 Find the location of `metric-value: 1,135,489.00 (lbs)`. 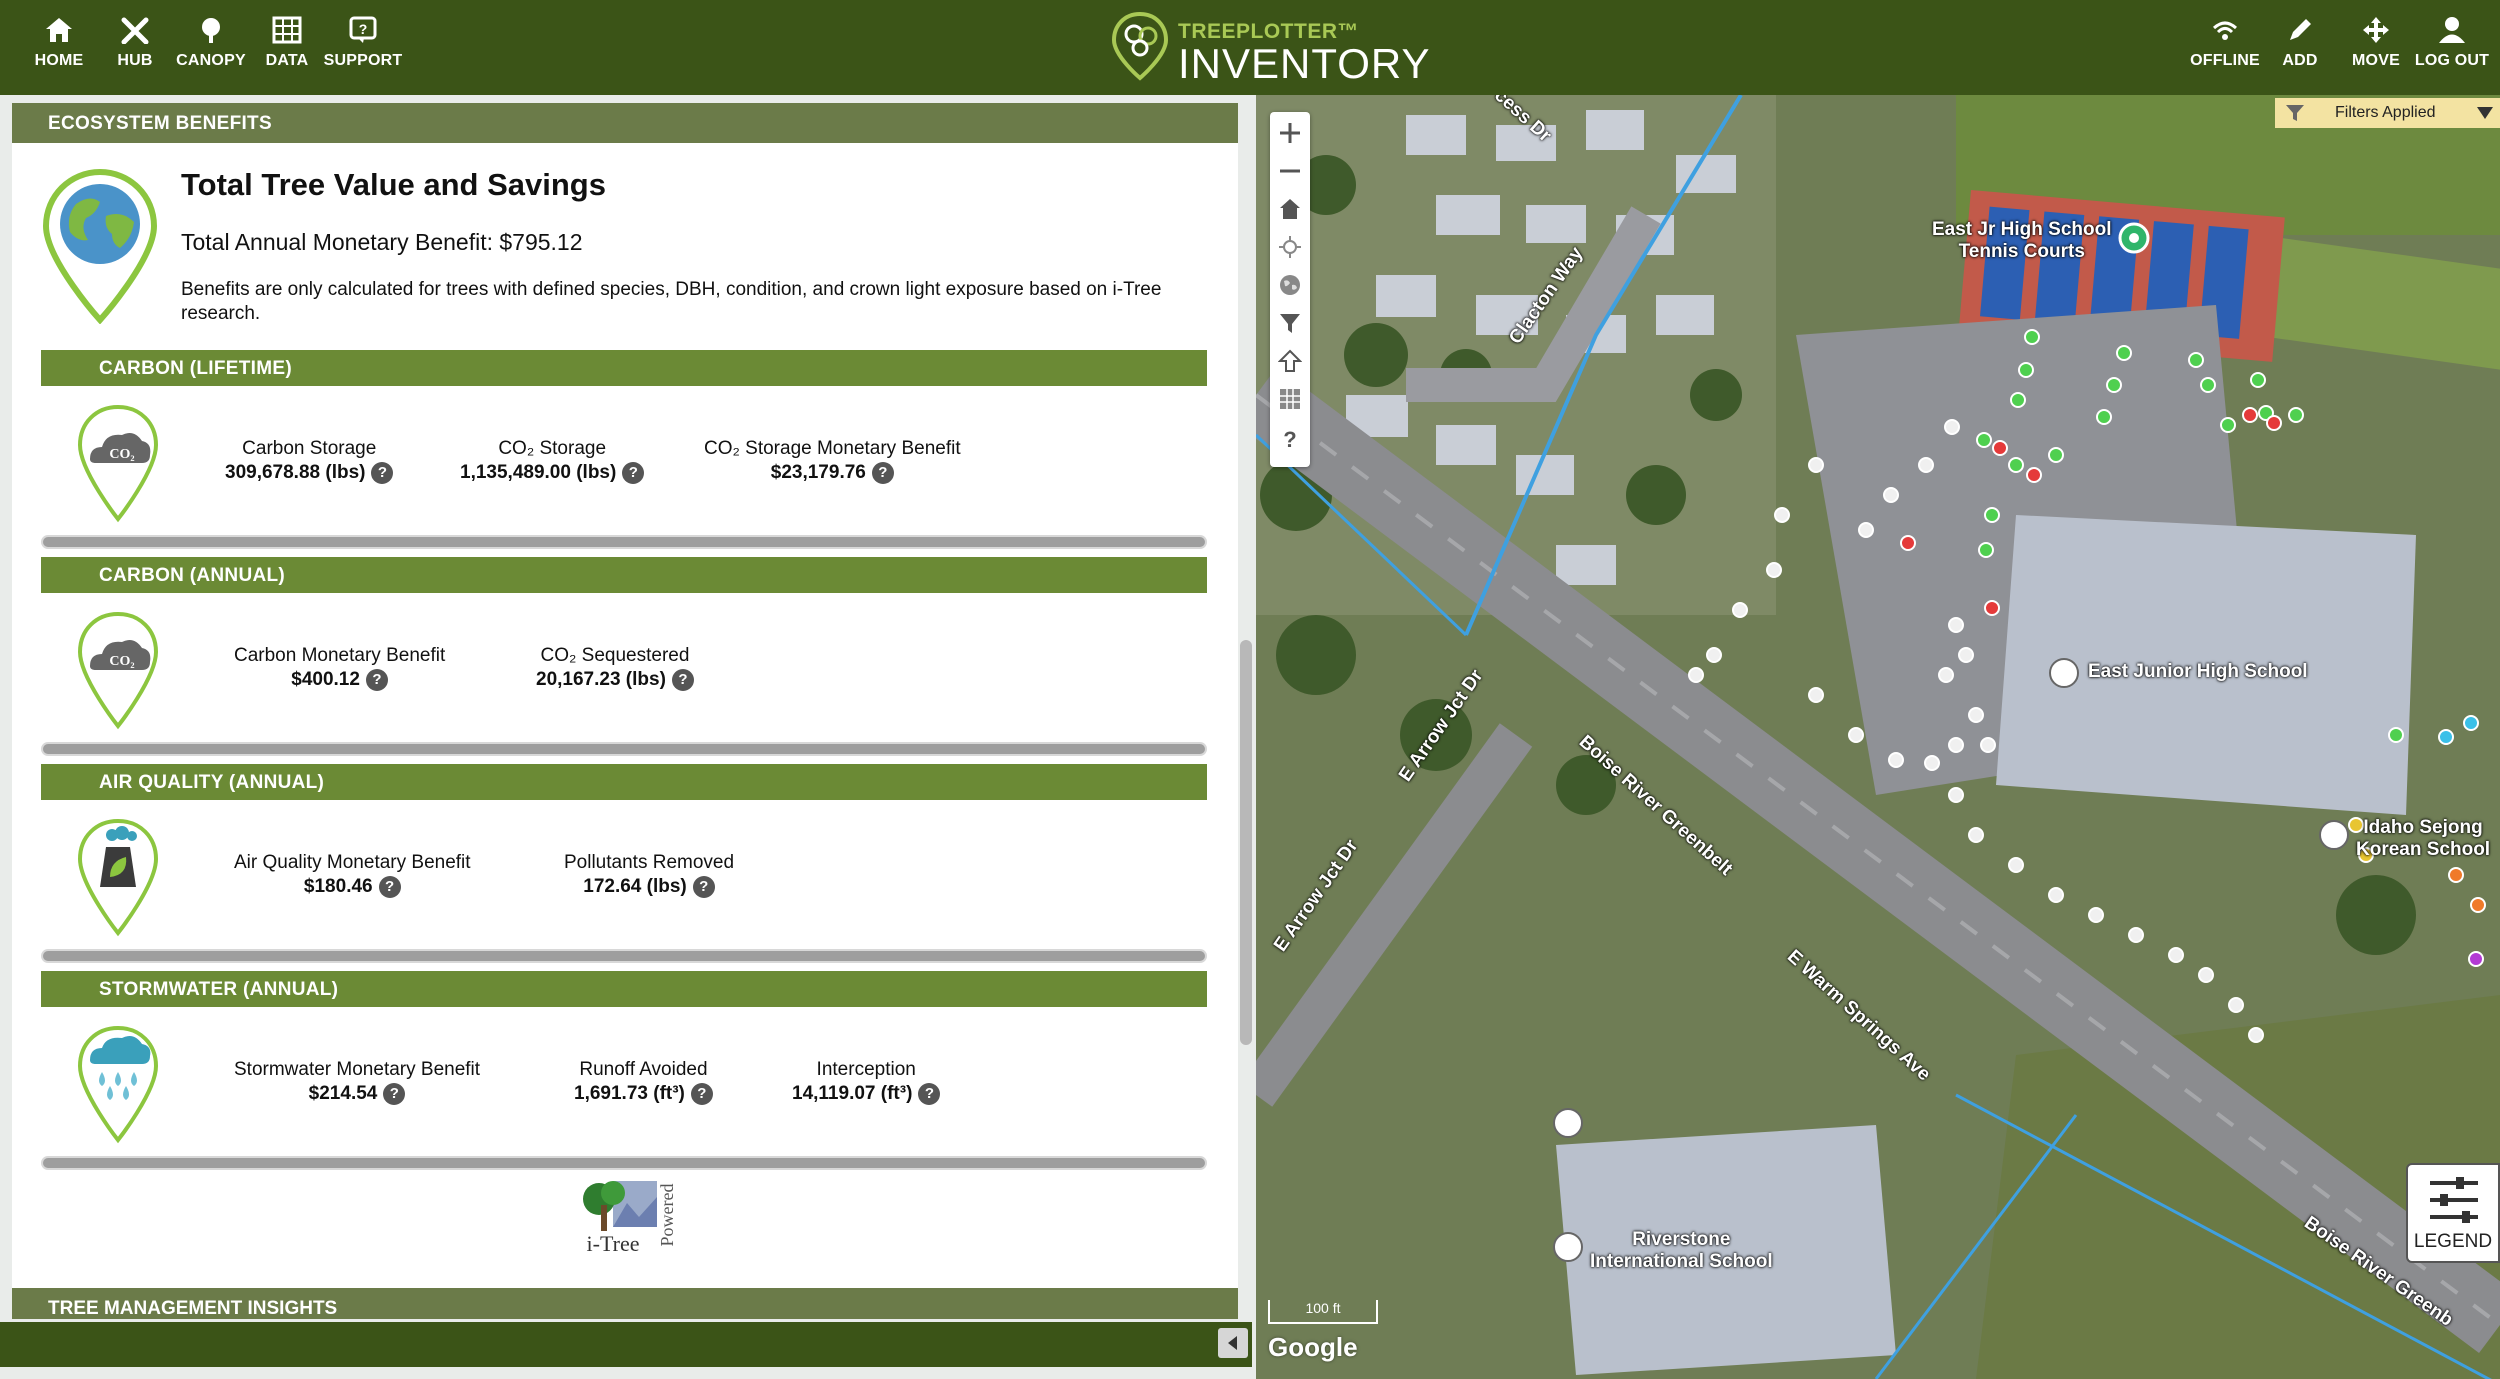

metric-value: 1,135,489.00 (lbs) is located at coordinates (538, 472).